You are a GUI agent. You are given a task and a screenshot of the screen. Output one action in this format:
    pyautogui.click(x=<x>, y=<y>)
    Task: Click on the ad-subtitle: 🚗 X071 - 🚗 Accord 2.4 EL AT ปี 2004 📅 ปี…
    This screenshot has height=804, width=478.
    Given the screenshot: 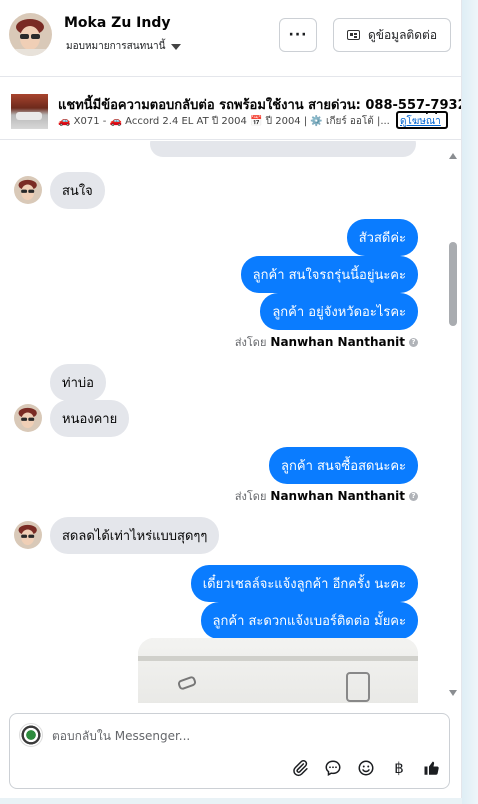 What is the action you would take?
    pyautogui.click(x=224, y=121)
    